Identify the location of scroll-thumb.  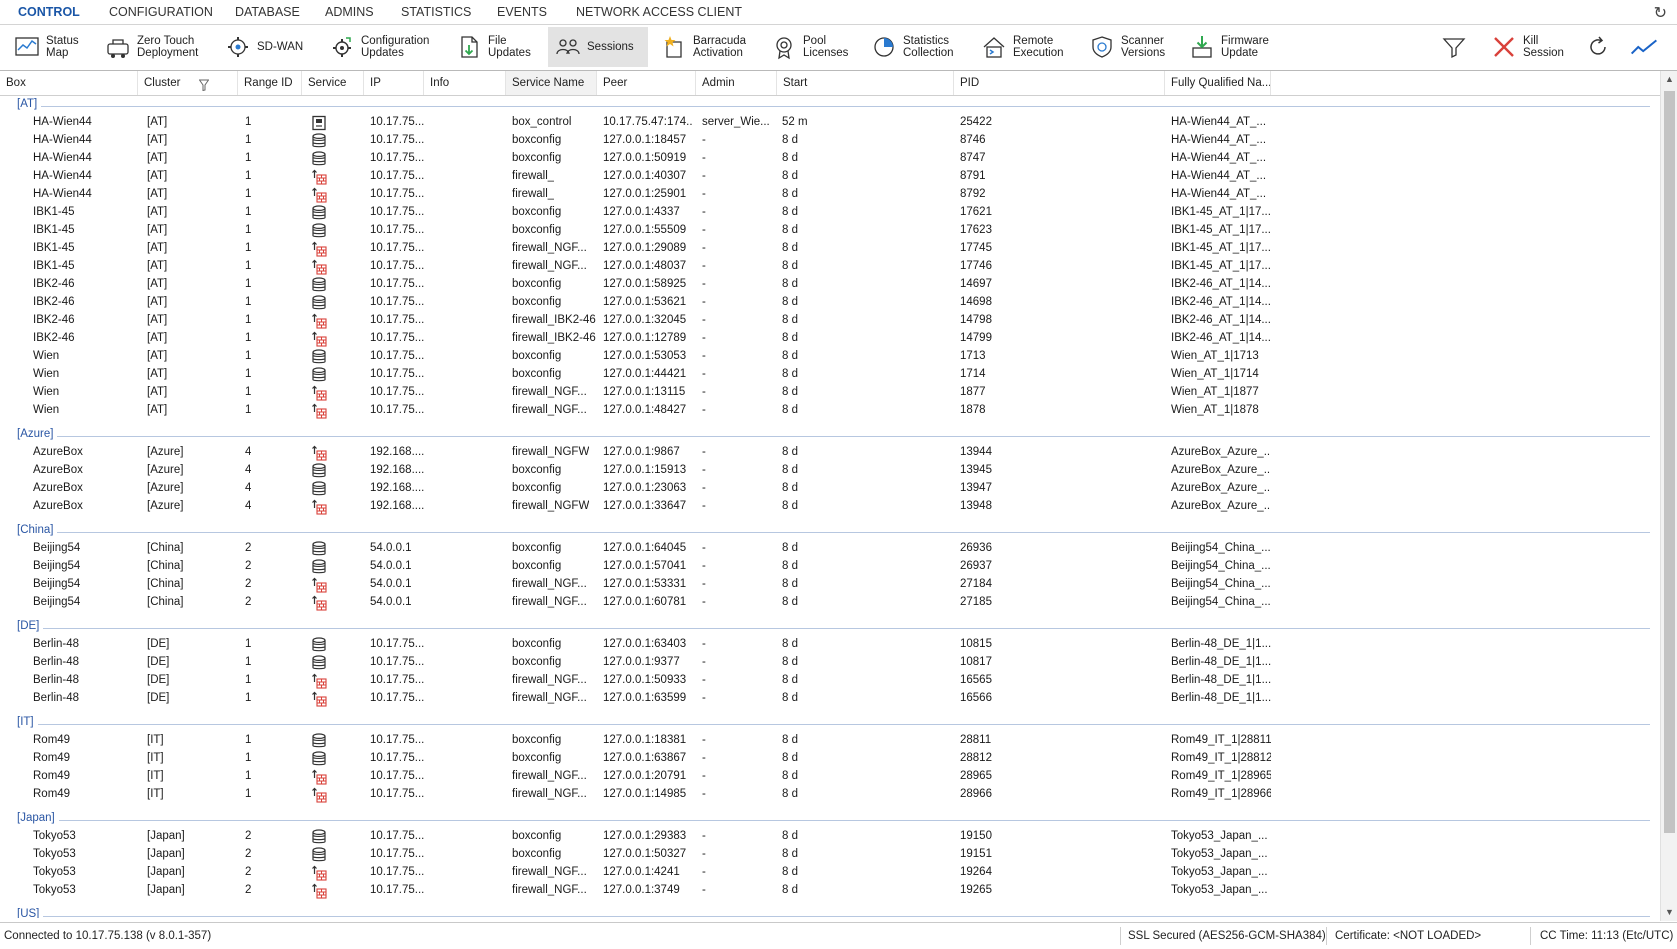
(1669, 462).